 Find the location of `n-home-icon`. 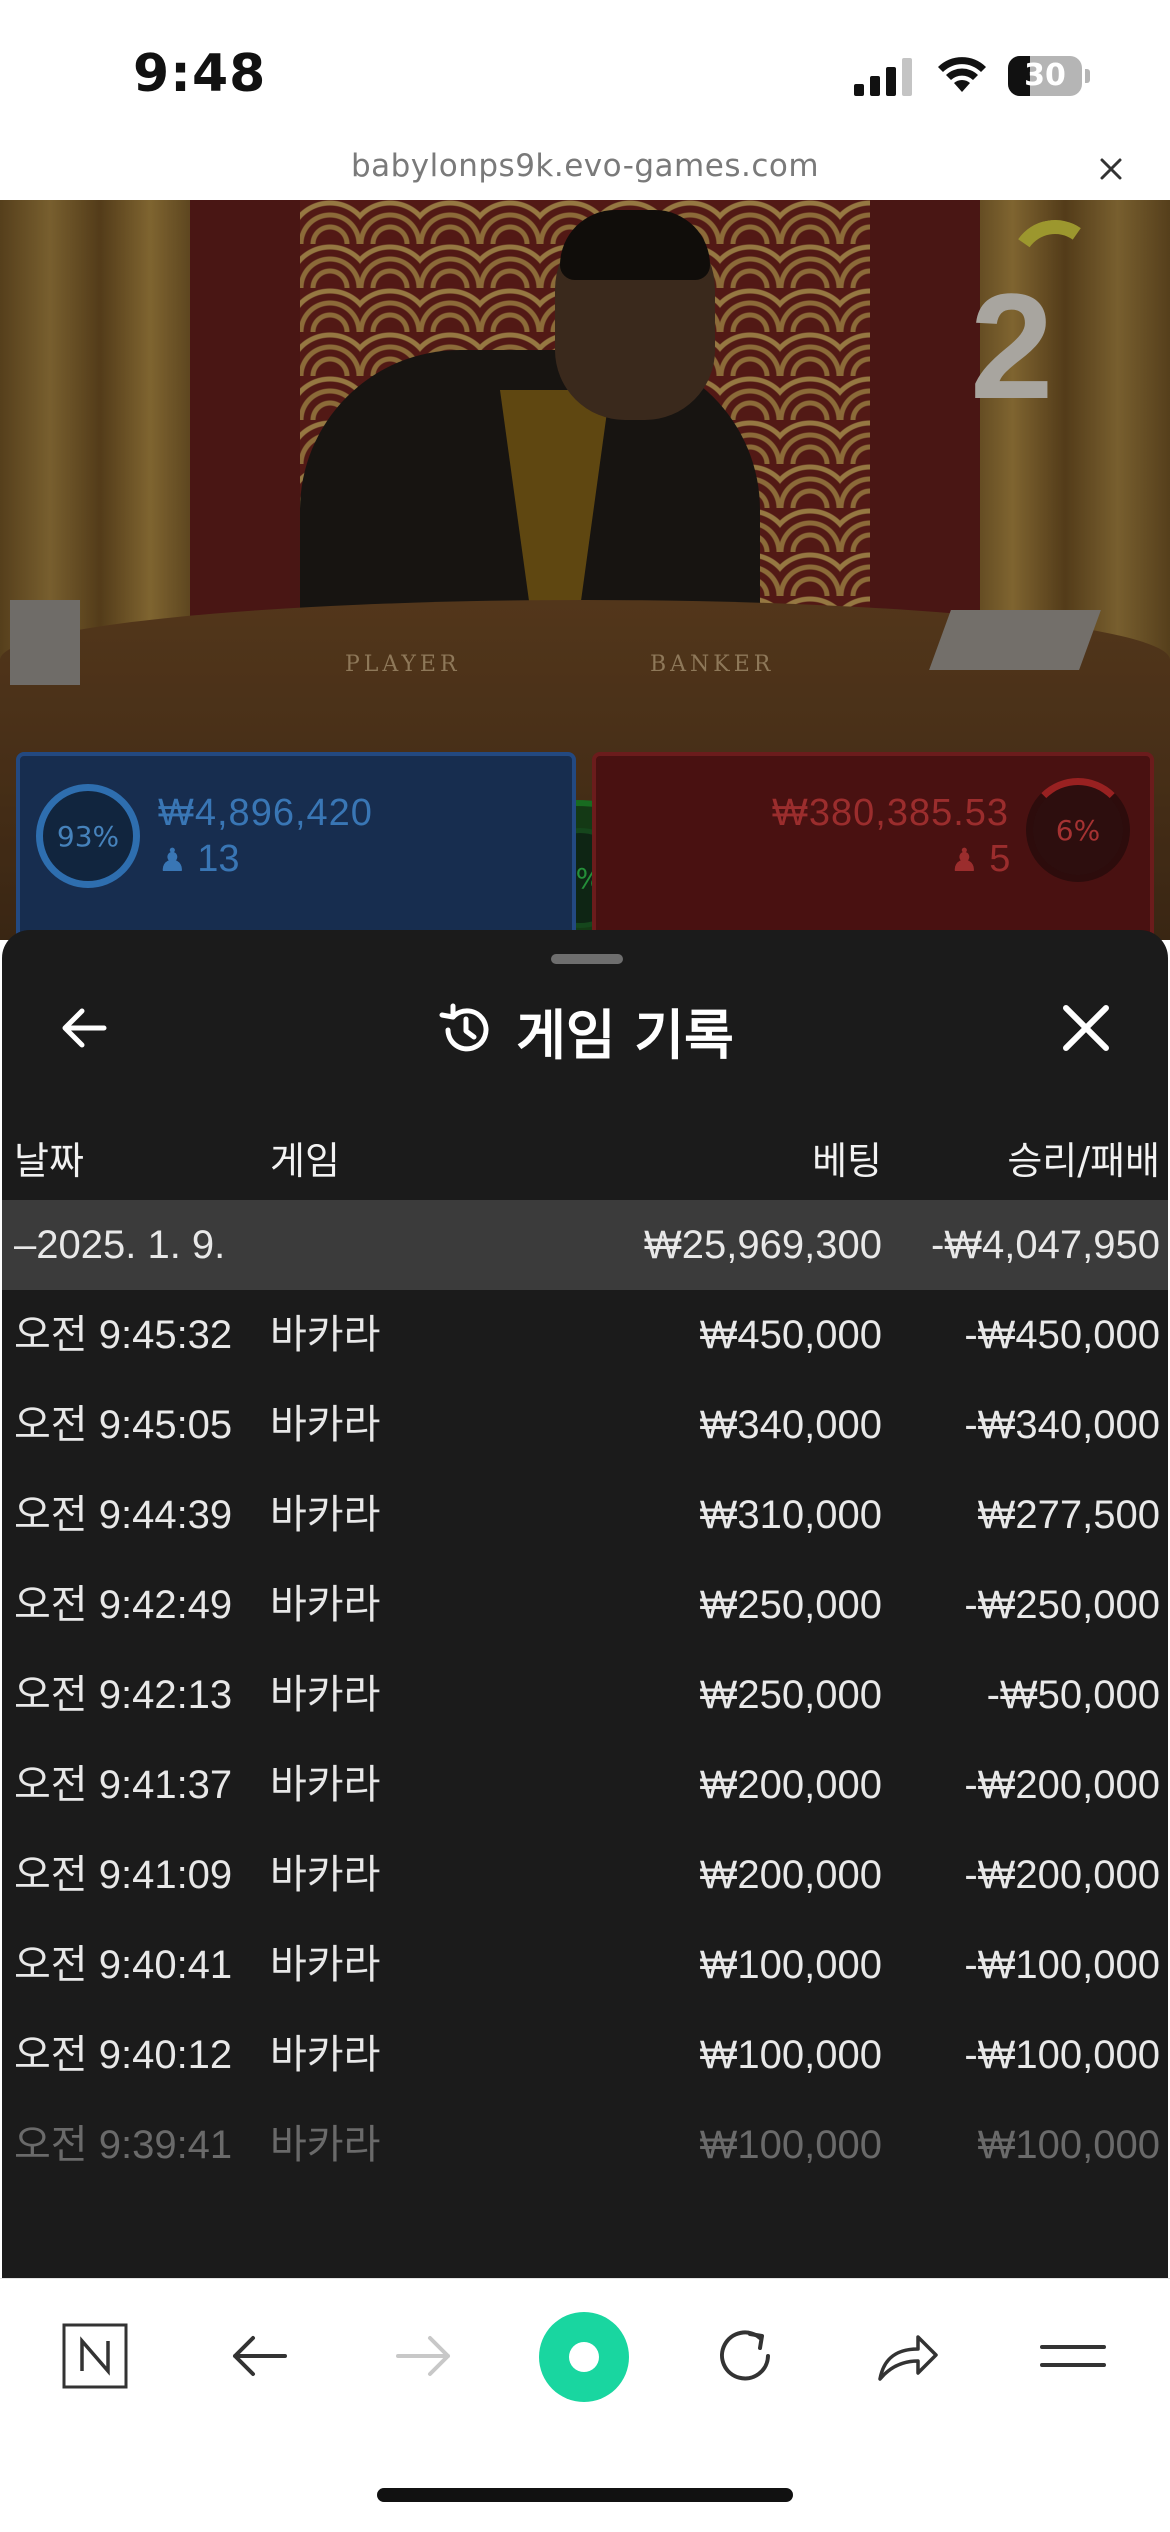

n-home-icon is located at coordinates (95, 2356).